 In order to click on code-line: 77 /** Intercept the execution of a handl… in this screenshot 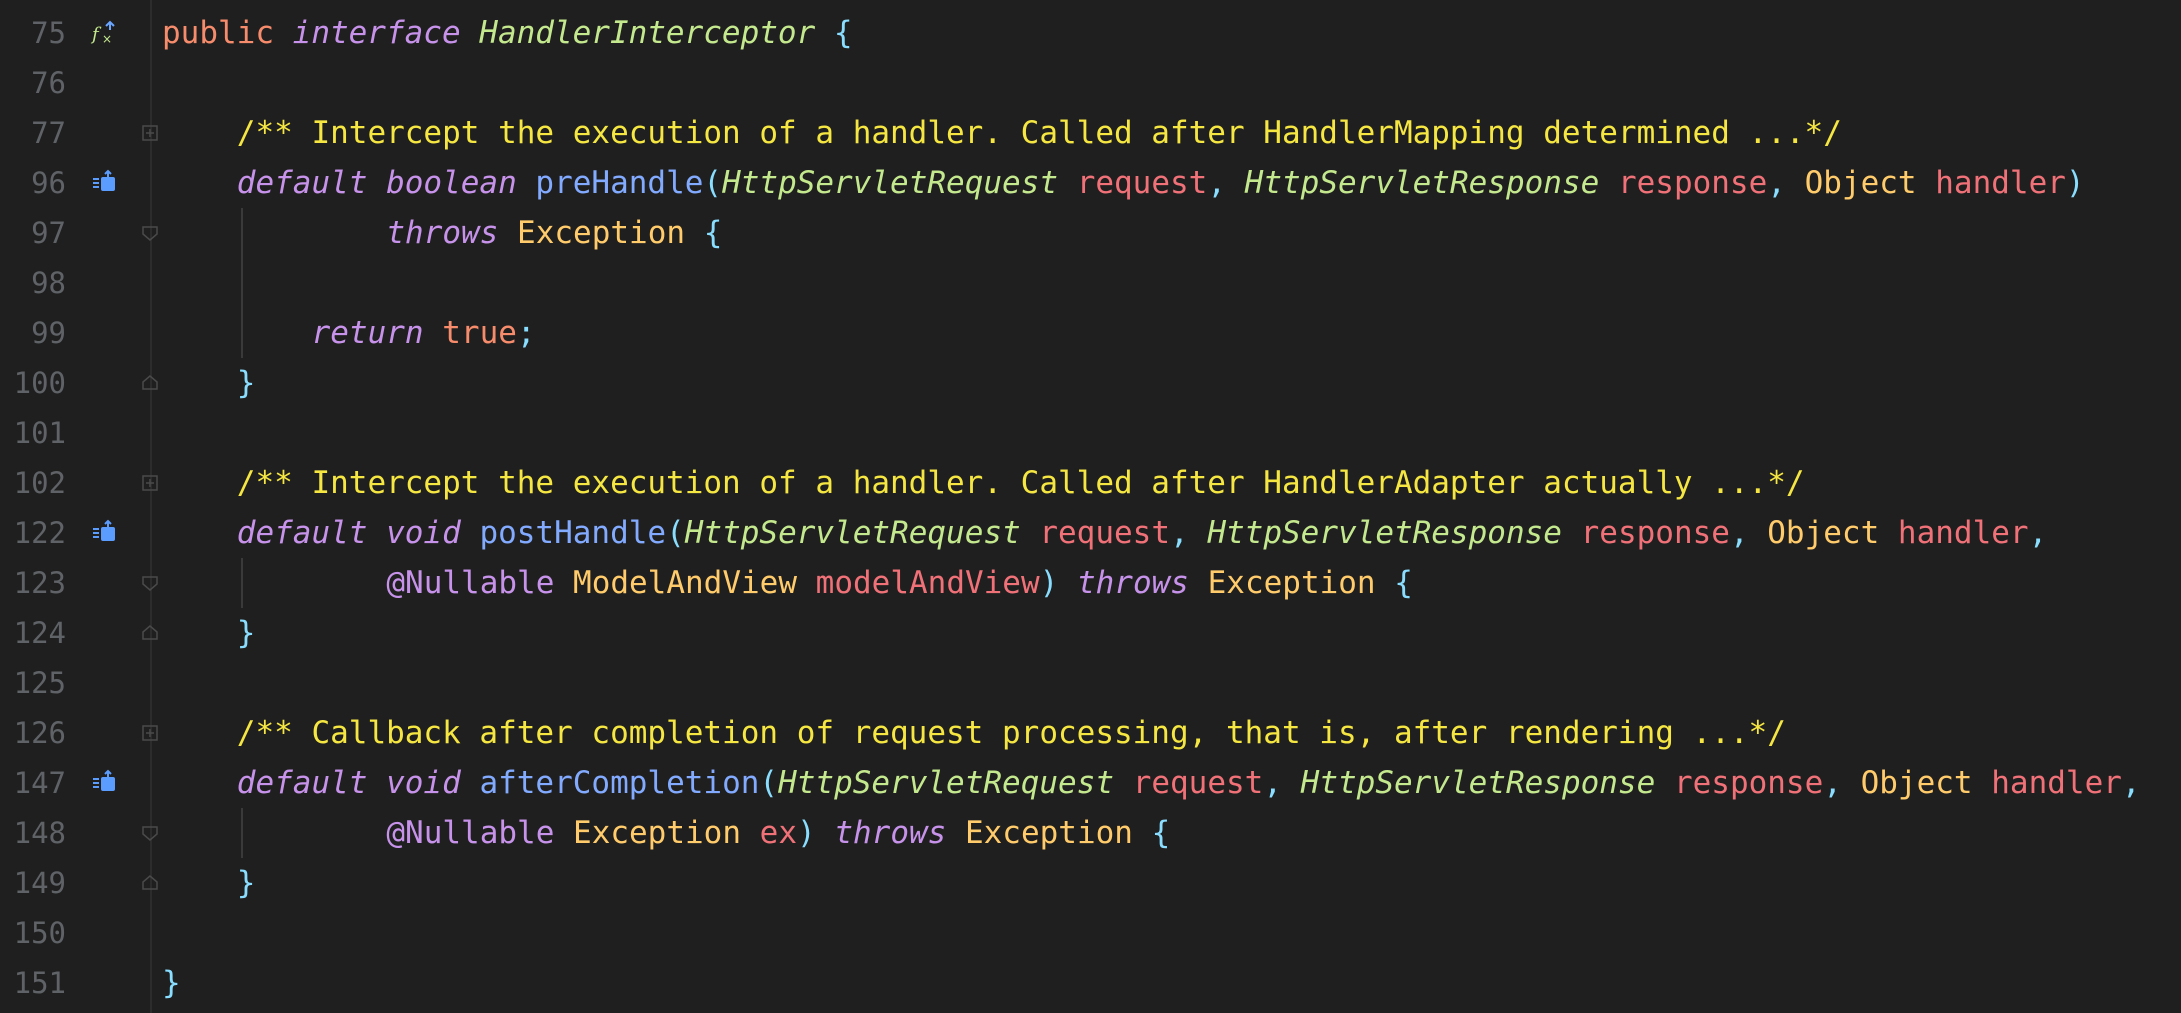, I will do `click(1090, 133)`.